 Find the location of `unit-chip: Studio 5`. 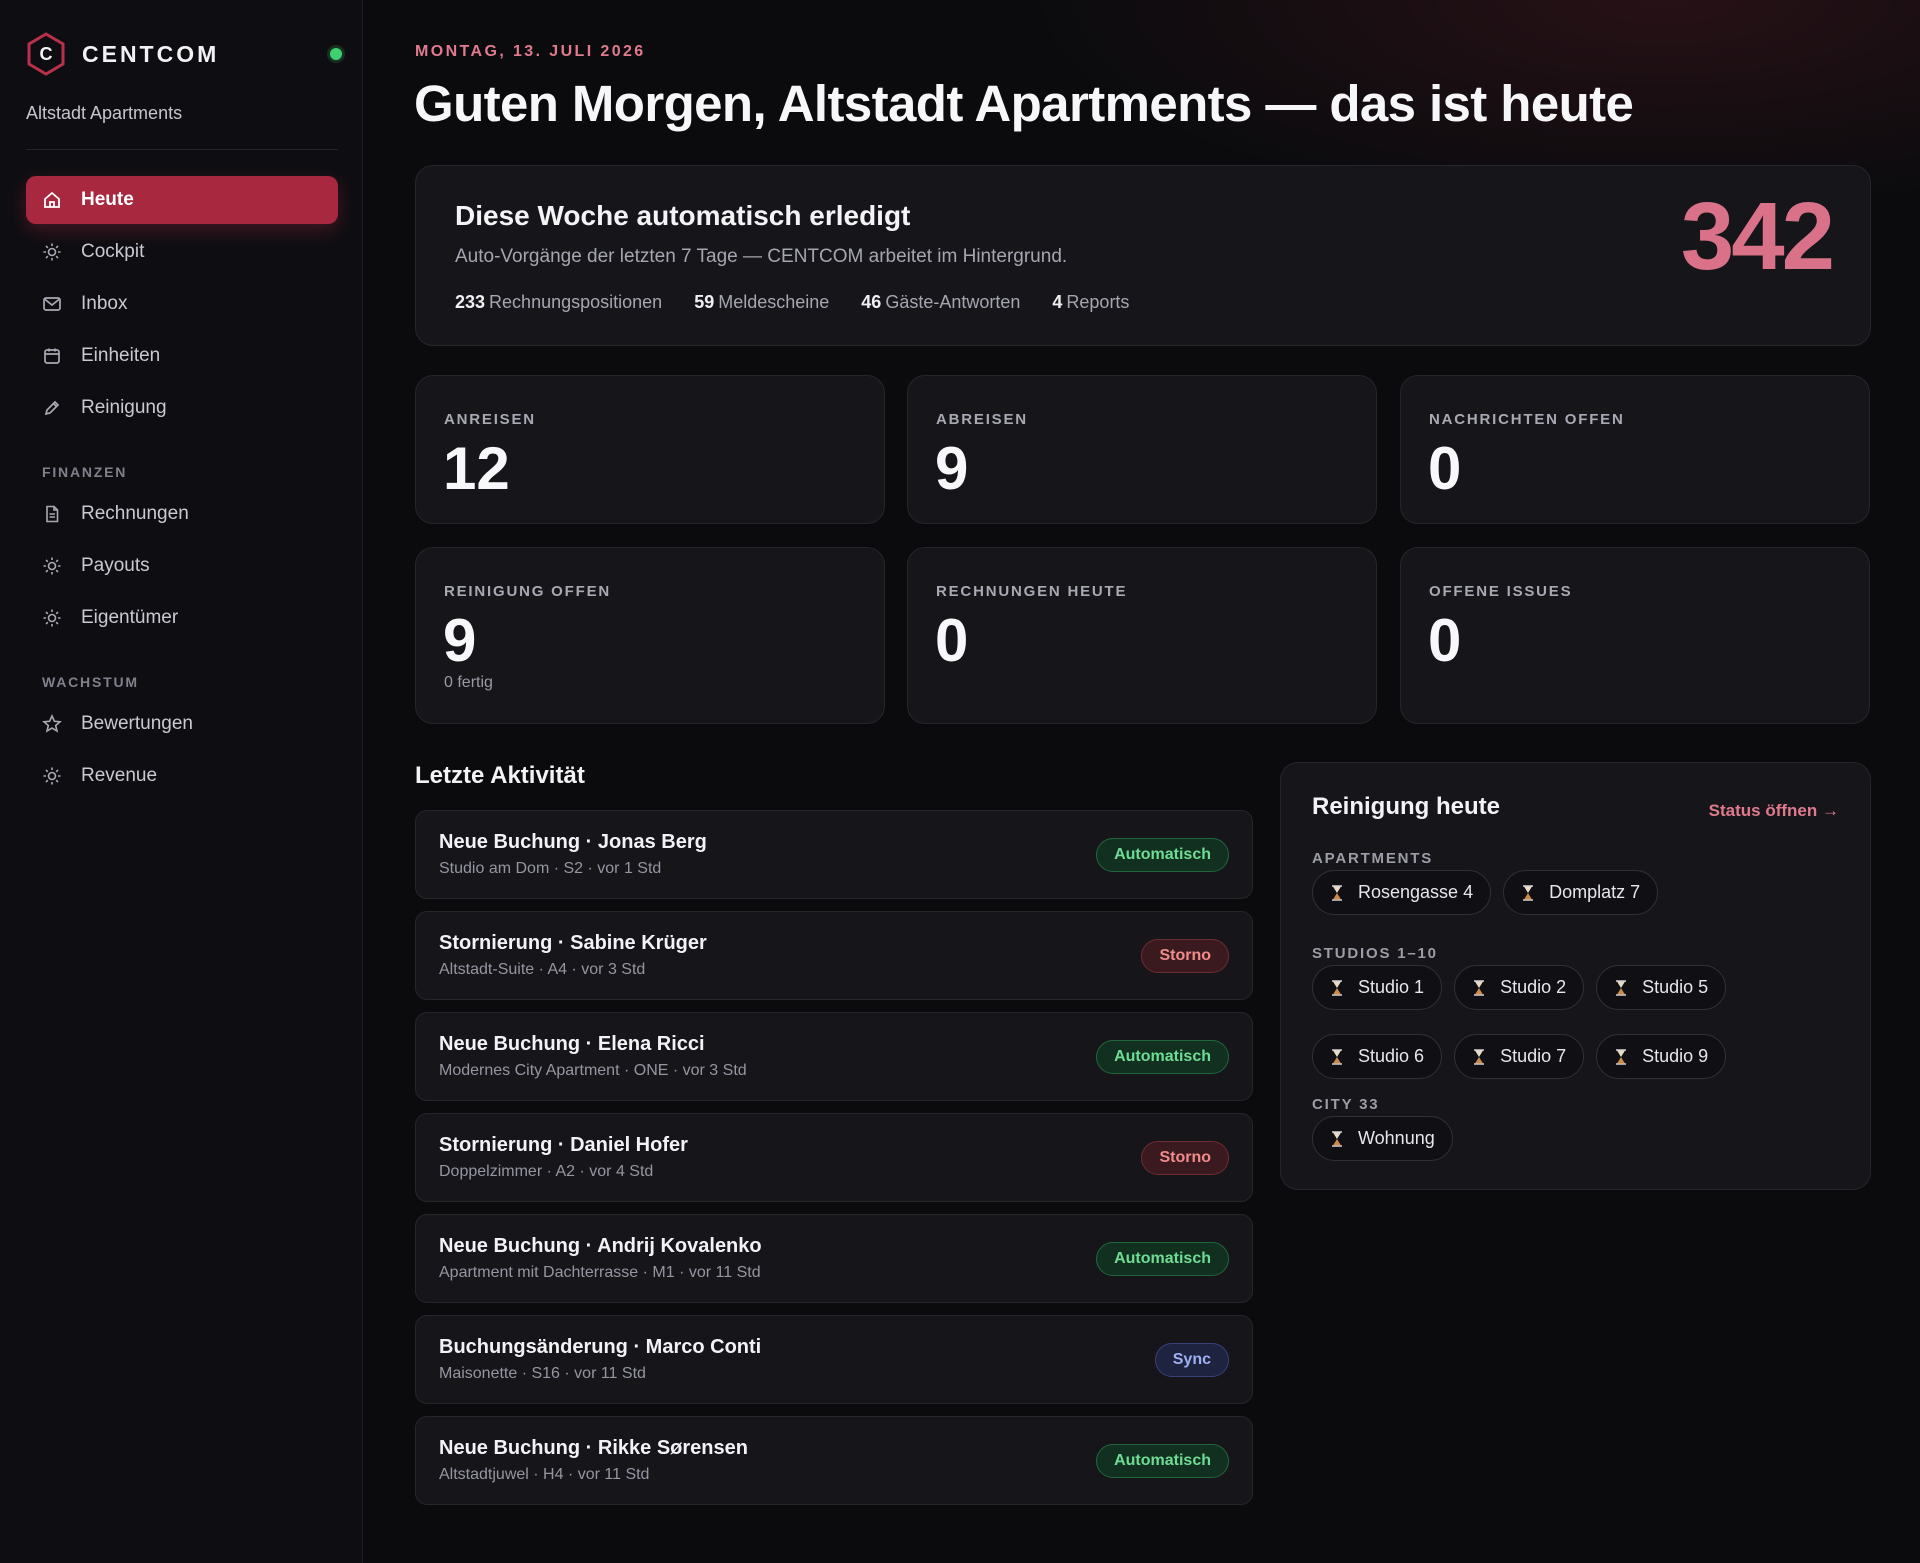

unit-chip: Studio 5 is located at coordinates (1661, 987).